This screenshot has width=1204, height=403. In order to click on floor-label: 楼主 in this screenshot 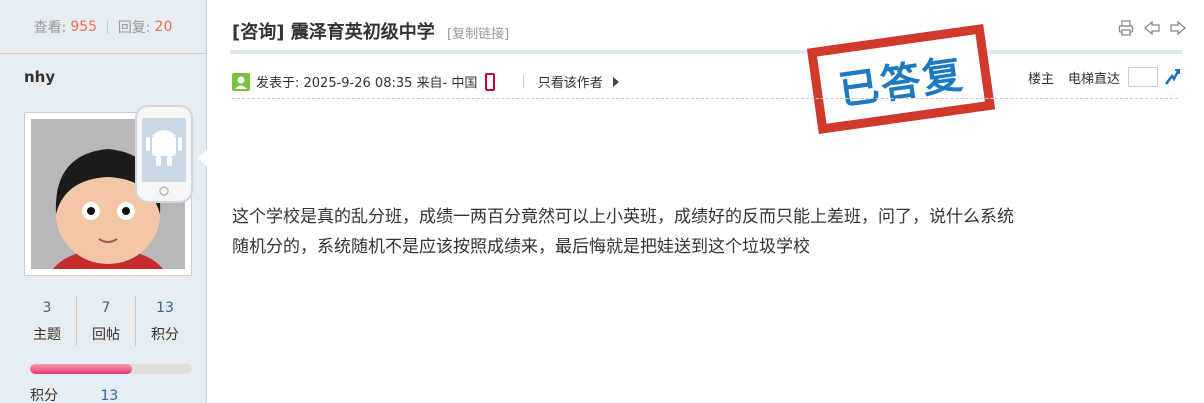, I will do `click(1040, 79)`.